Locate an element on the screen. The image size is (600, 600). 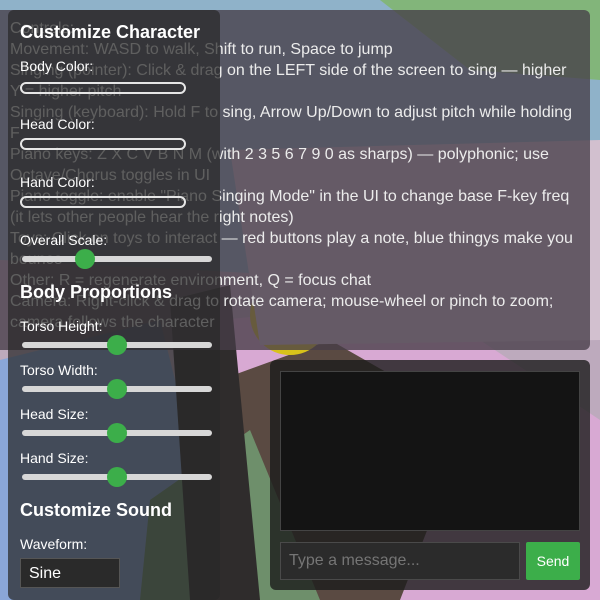
chat-log is located at coordinates (430, 451).